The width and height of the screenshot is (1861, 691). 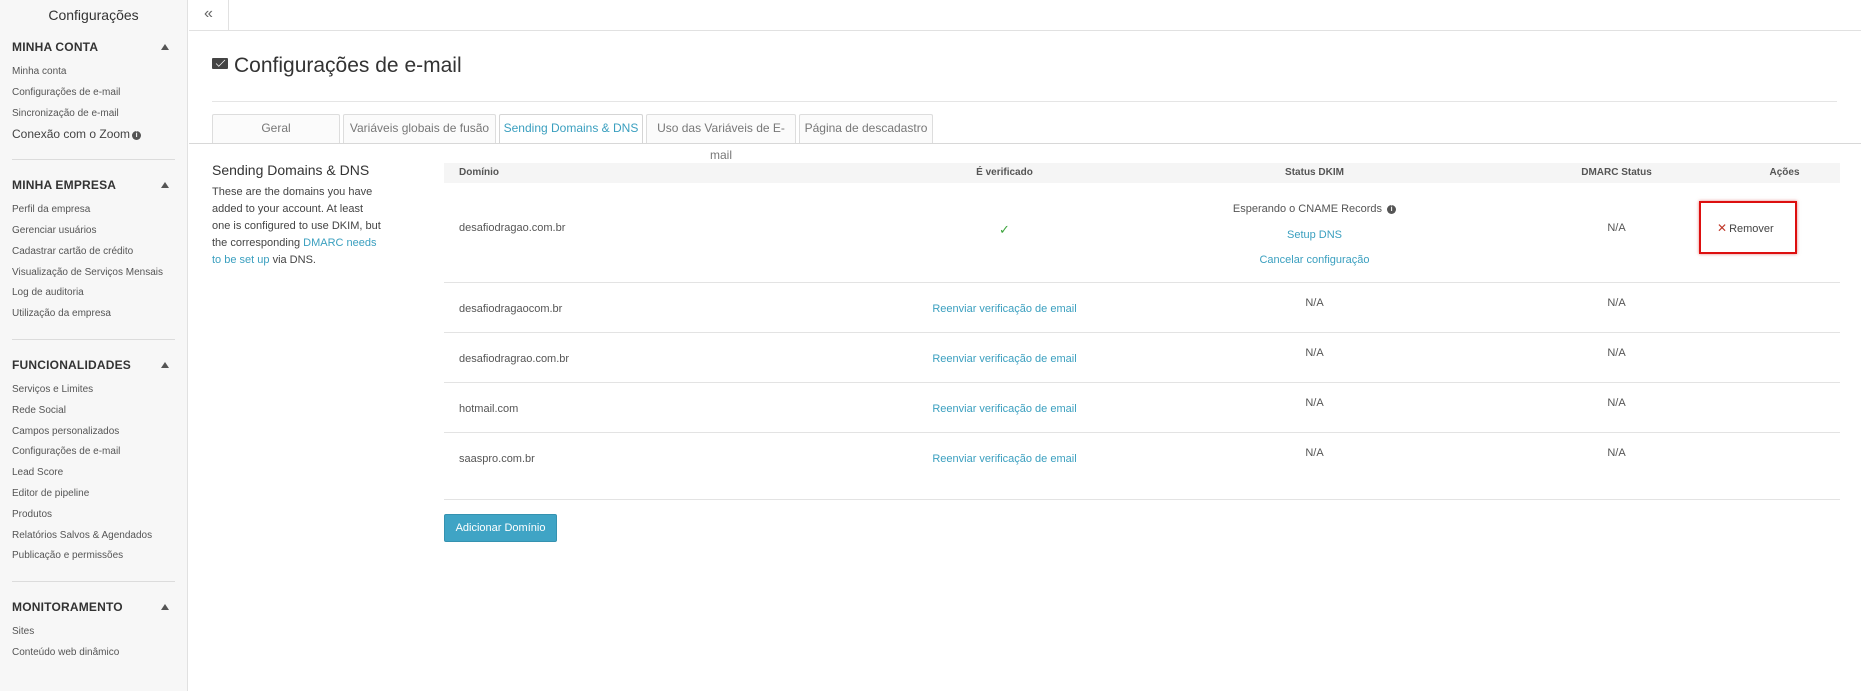 I want to click on sidebar-item-utilizacao-empresa: Utilização da empresa, so click(x=93, y=314).